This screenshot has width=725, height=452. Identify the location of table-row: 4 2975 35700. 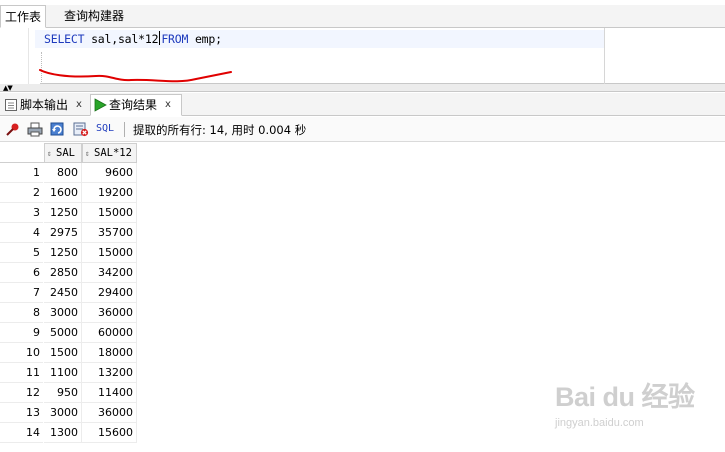
(68, 233).